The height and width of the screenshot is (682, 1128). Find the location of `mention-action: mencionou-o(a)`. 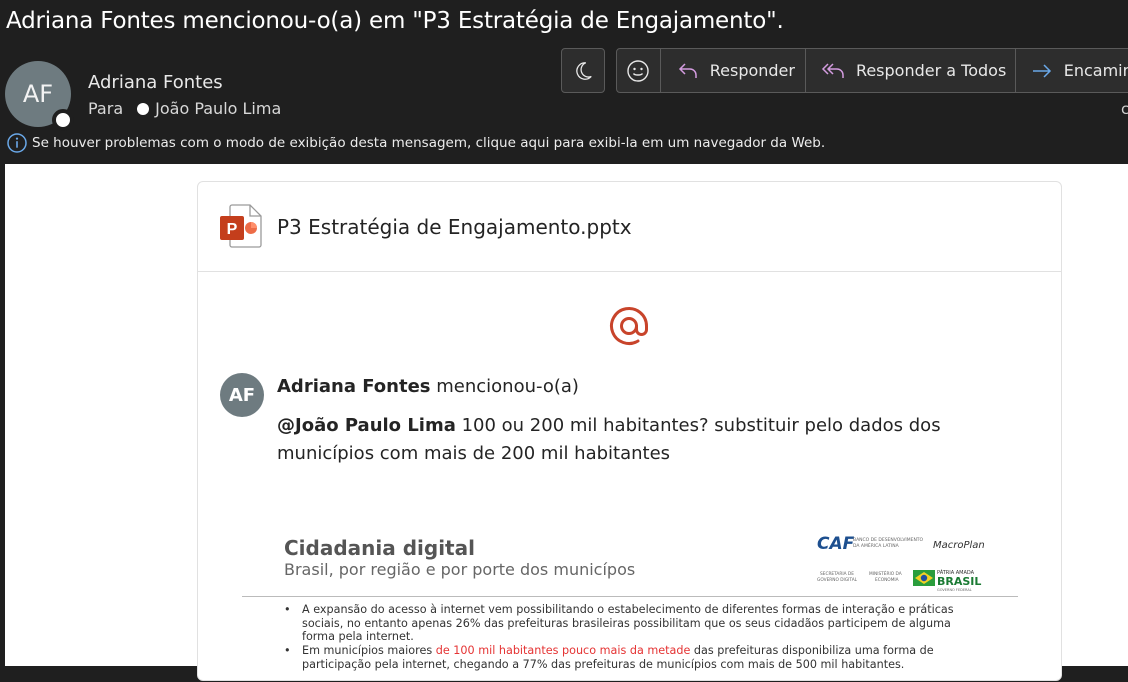

mention-action: mencionou-o(a) is located at coordinates (507, 386).